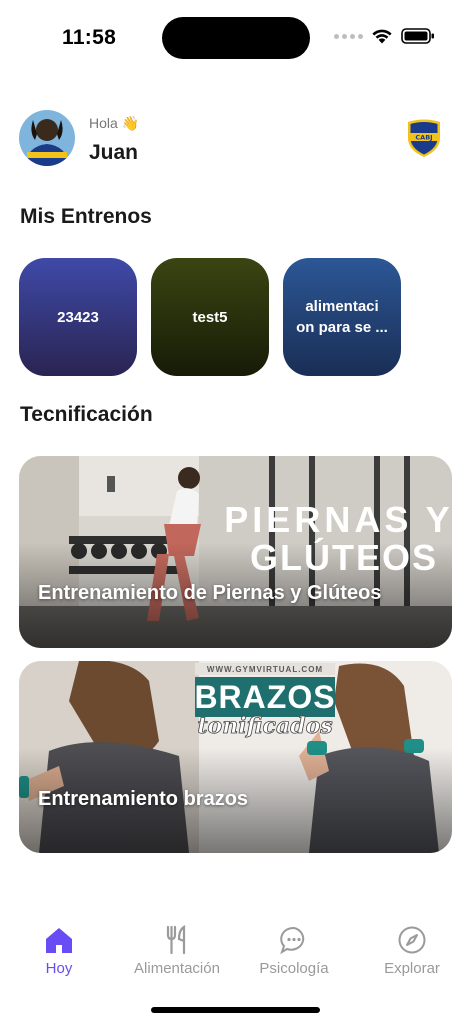 Image resolution: width=471 pixels, height=1024 pixels. I want to click on compass-icon, so click(412, 940).